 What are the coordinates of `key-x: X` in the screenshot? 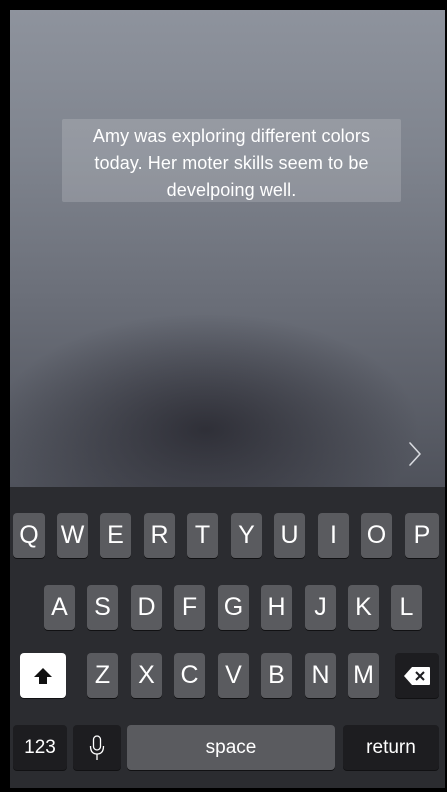 It's located at (146, 675).